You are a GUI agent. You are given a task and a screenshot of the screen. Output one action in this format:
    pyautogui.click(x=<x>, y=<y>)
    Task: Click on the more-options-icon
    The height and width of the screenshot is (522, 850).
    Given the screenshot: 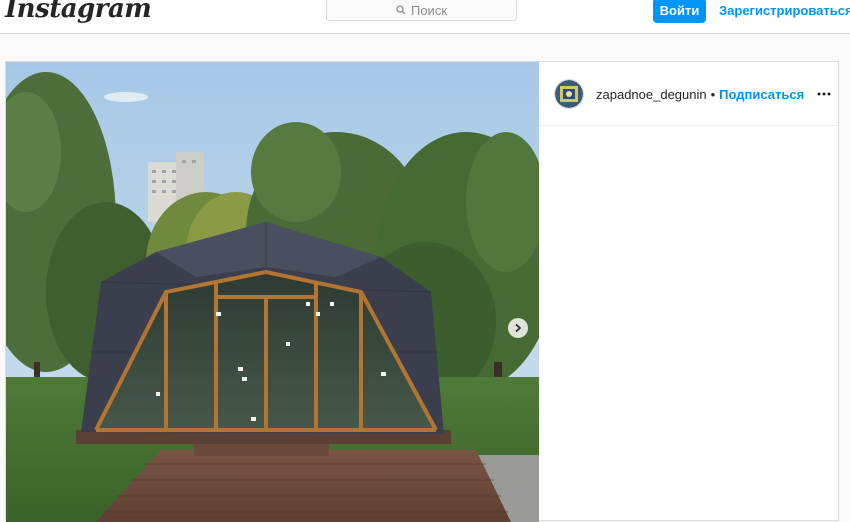 What is the action you would take?
    pyautogui.click(x=824, y=94)
    